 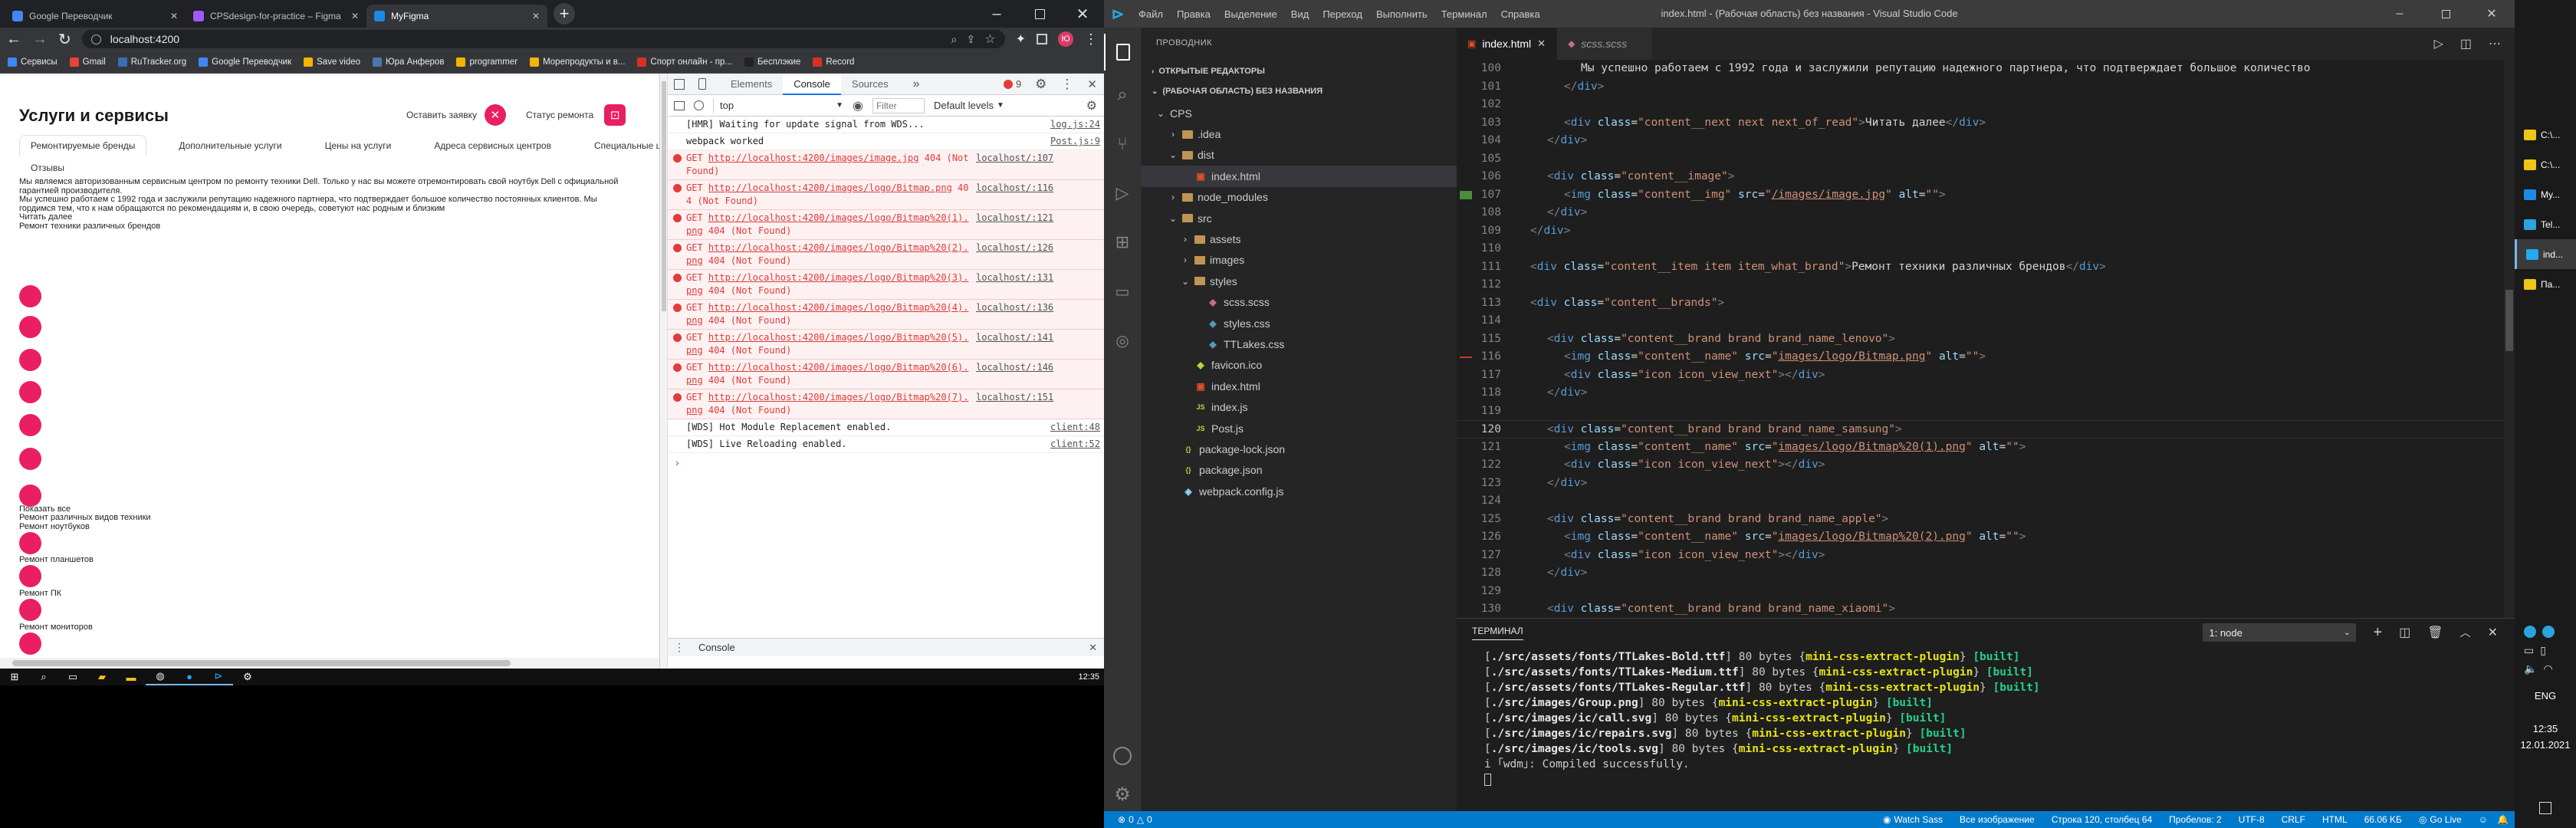 I want to click on source-link: localhost/:141, so click(x=1015, y=344).